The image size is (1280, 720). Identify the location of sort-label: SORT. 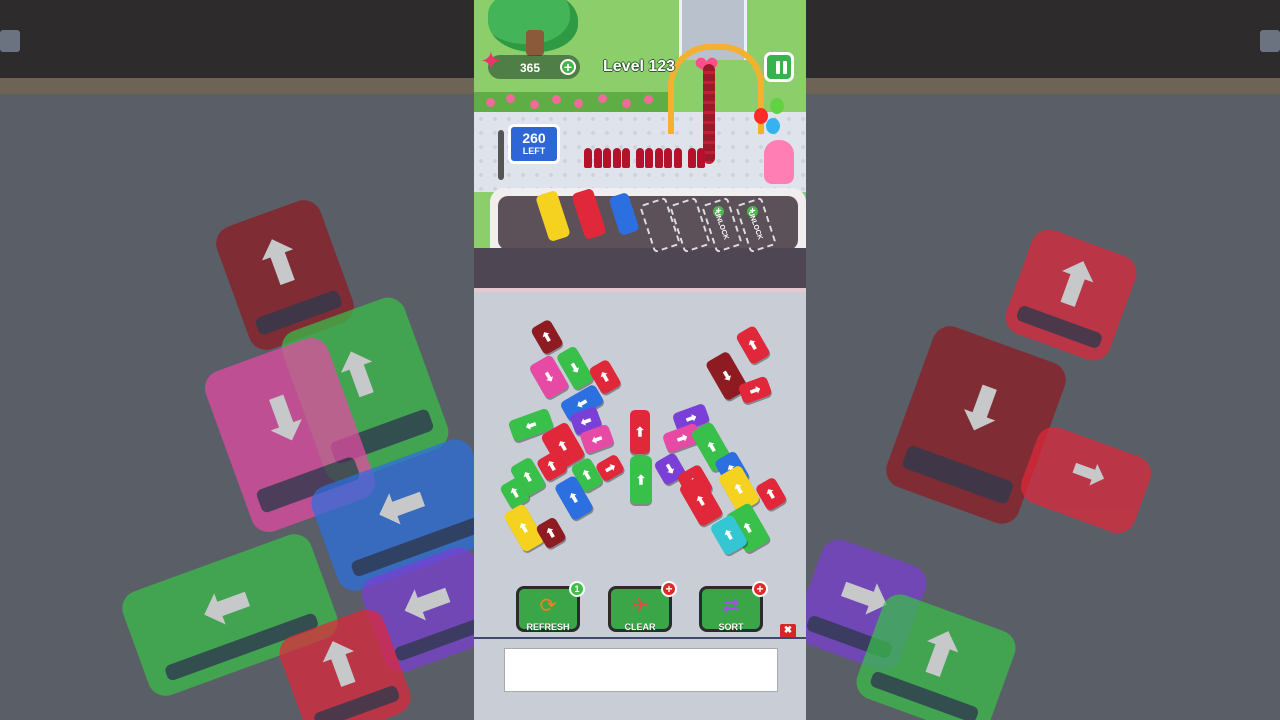
(731, 627).